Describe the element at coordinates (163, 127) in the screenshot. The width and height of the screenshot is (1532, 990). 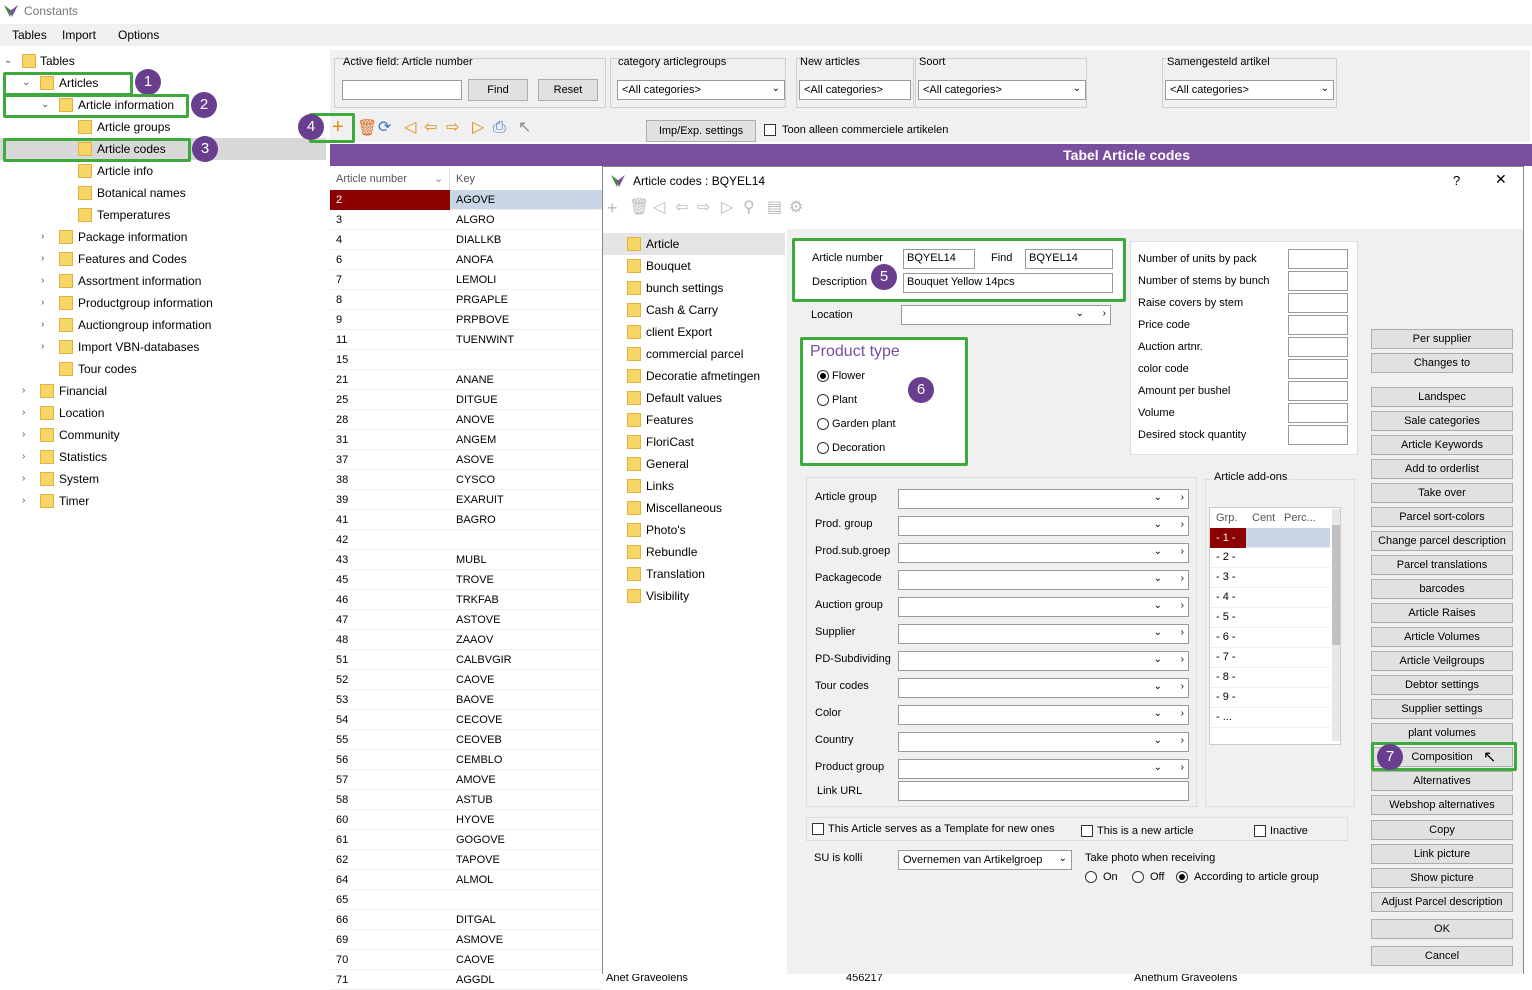
I see `tree-node-article-groups: Article groups` at that location.